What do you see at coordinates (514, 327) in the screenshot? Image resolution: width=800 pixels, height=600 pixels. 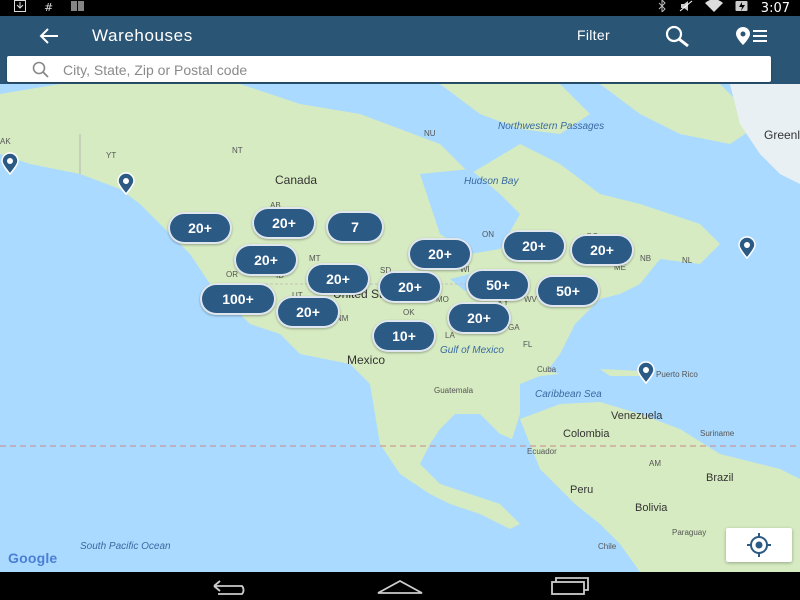 I see `state-label: GA` at bounding box center [514, 327].